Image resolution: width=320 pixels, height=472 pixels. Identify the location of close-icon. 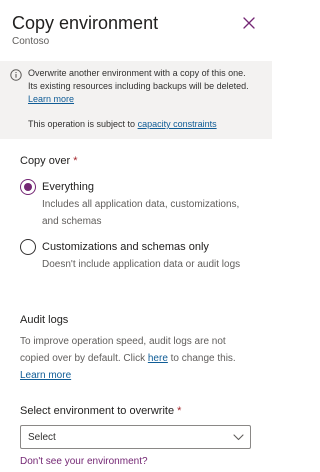
(249, 23).